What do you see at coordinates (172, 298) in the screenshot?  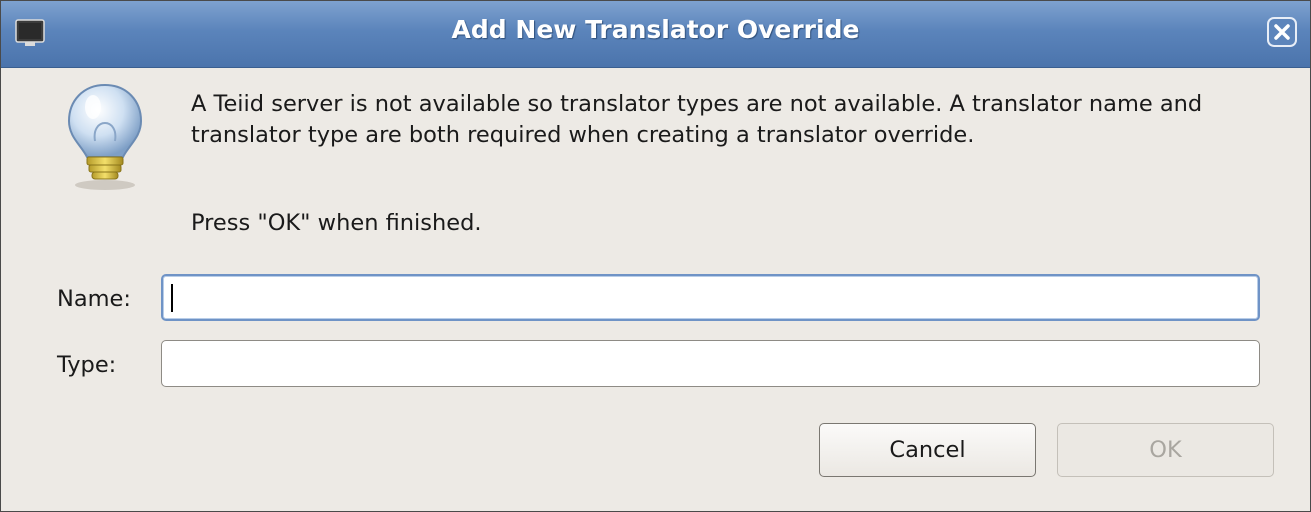 I see `text-caret` at bounding box center [172, 298].